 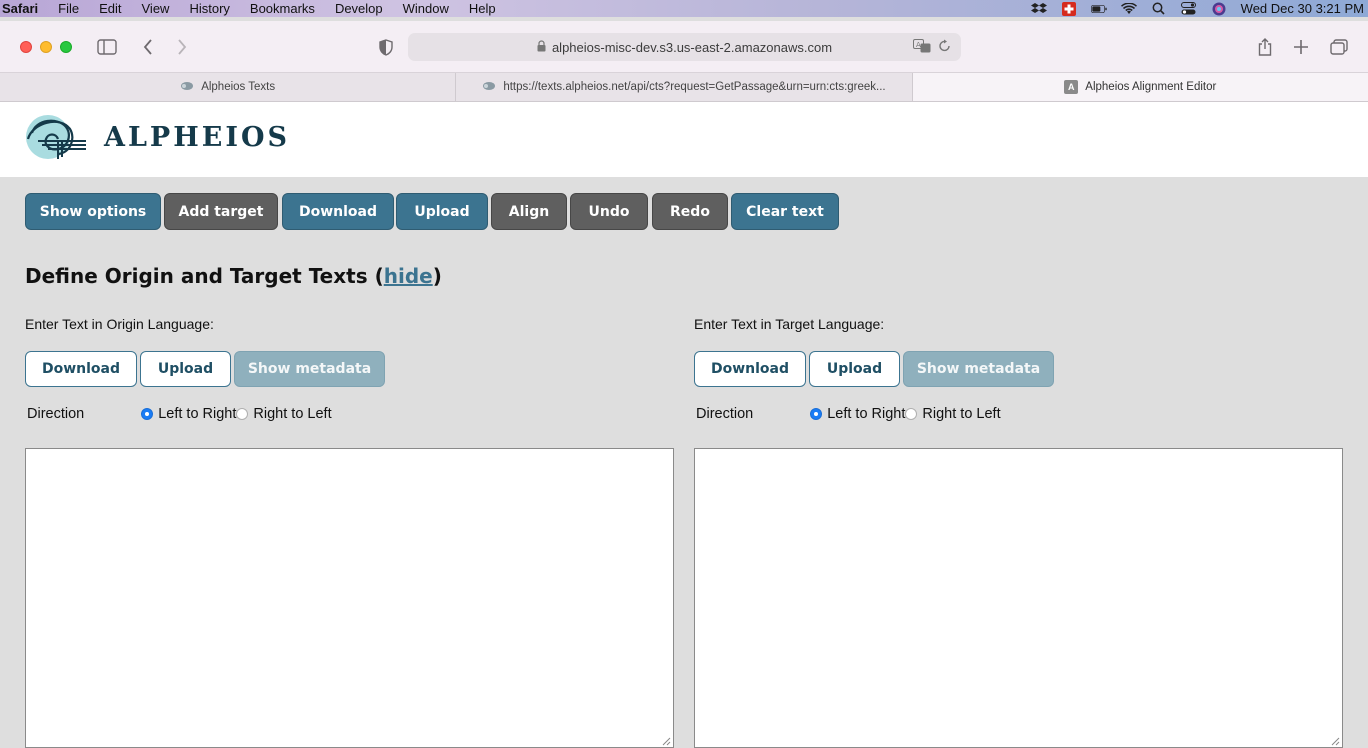 What do you see at coordinates (918, 45) in the screenshot?
I see `svg-text: A` at bounding box center [918, 45].